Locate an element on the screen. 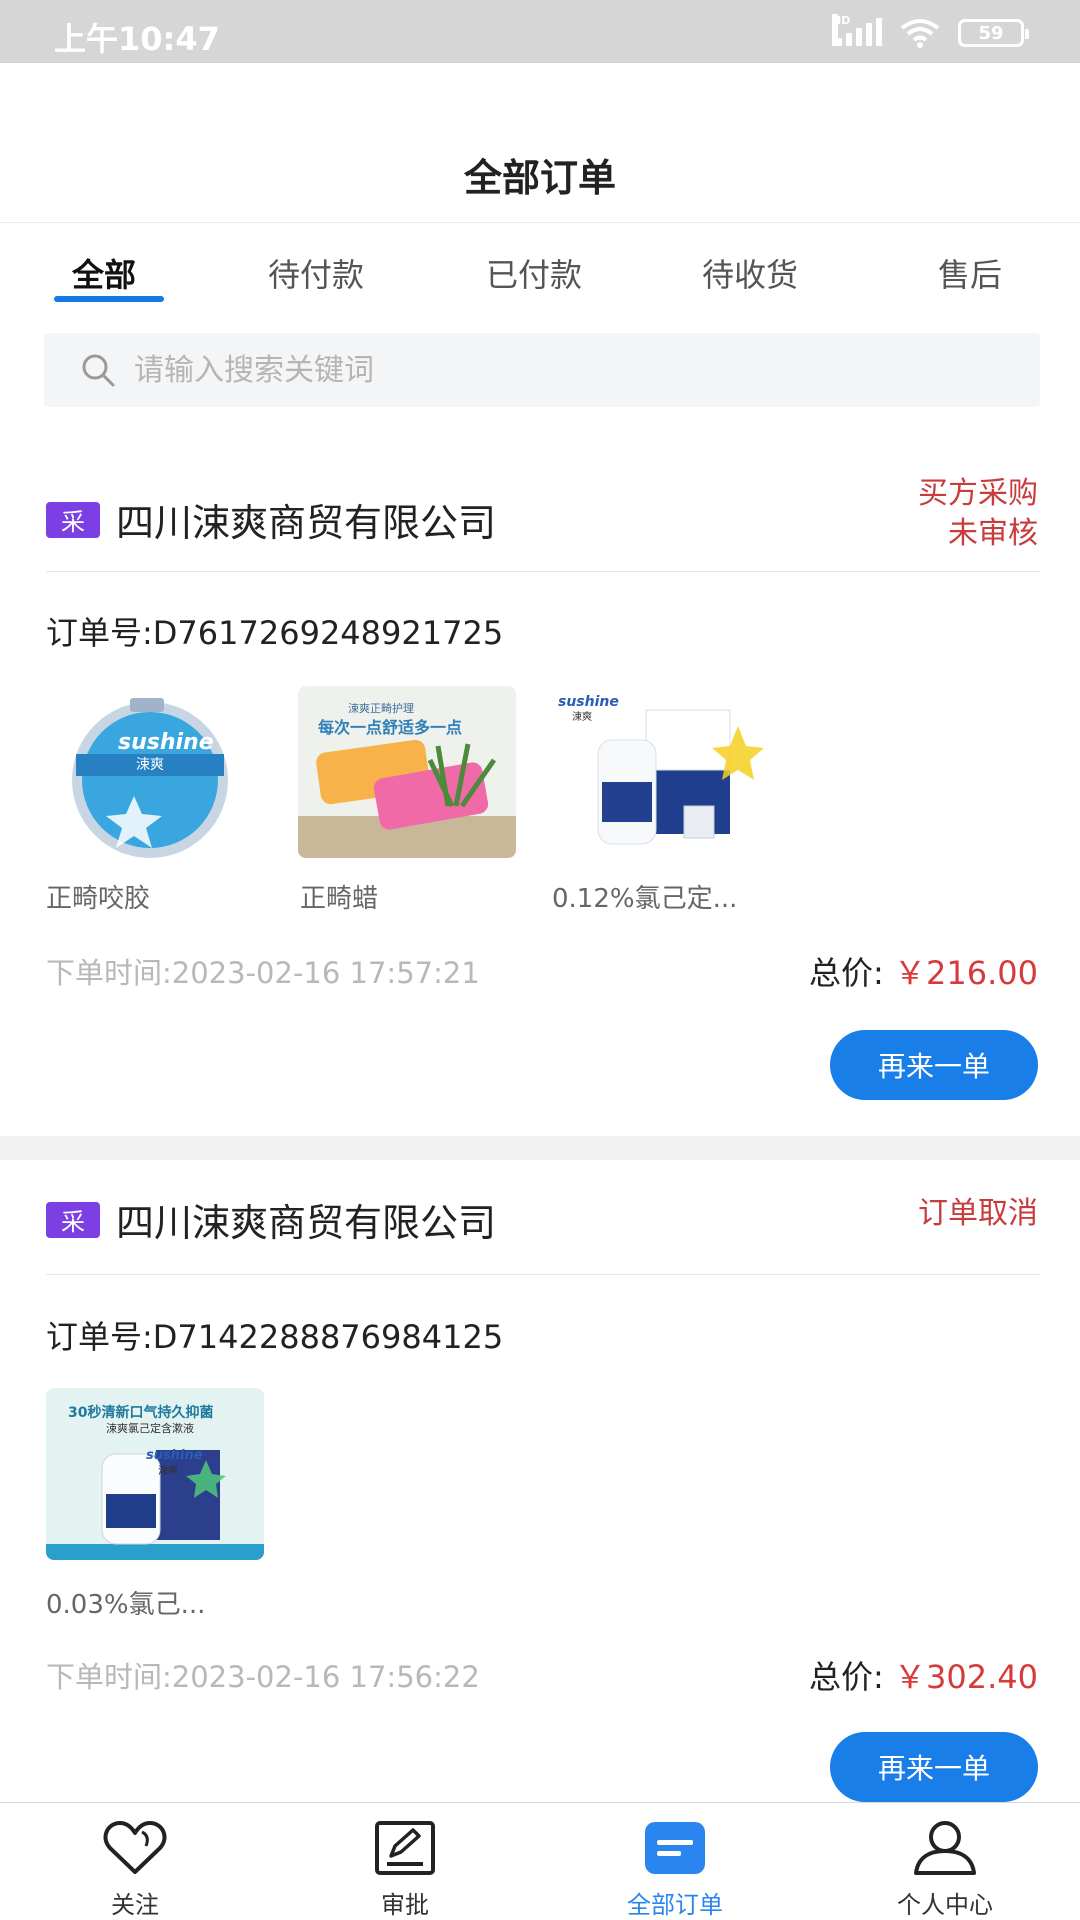  order-total: 总价: ￥216.00 is located at coordinates (923, 971).